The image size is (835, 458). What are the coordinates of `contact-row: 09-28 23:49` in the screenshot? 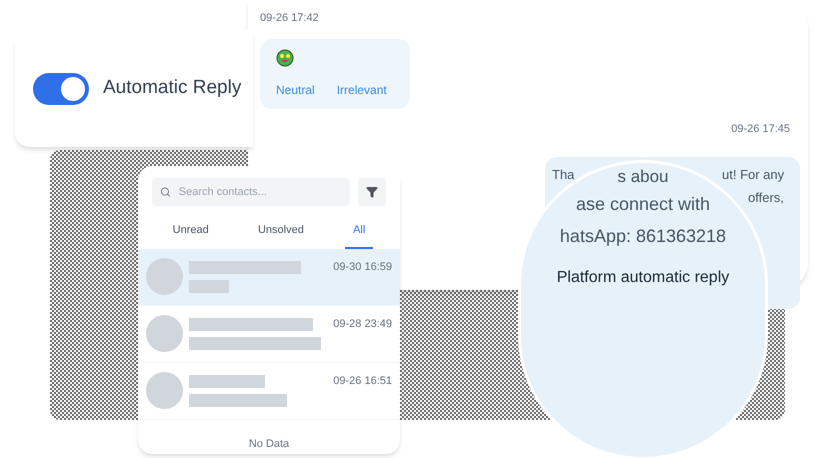 It's located at (269, 334).